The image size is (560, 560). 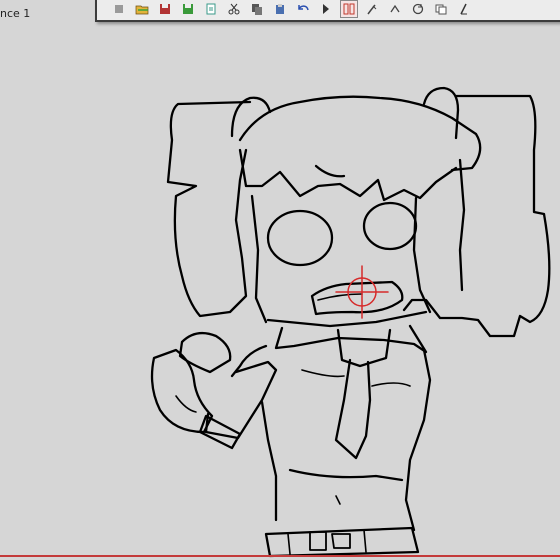 I want to click on save-icon, so click(x=165, y=9).